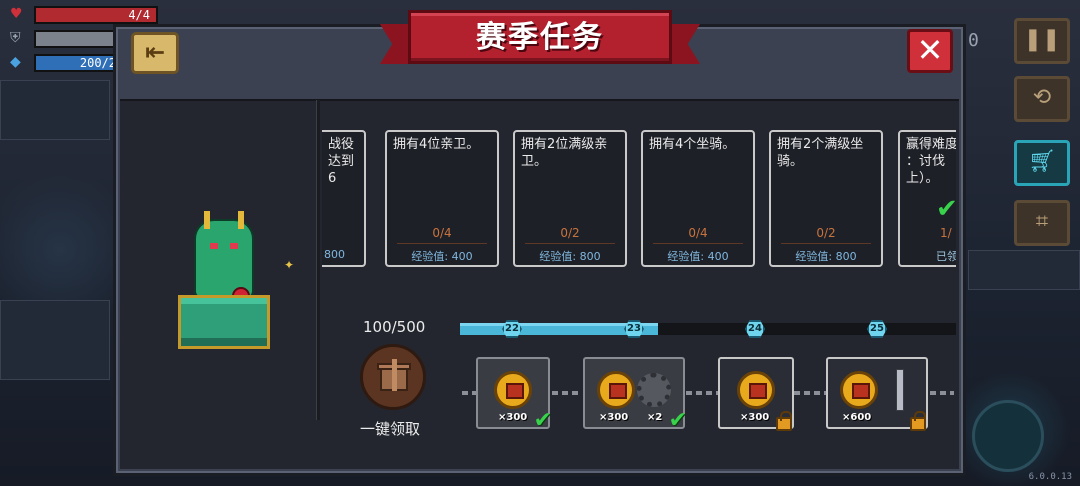 This screenshot has height=486, width=1080. What do you see at coordinates (900, 390) in the screenshot?
I see `sword-icon` at bounding box center [900, 390].